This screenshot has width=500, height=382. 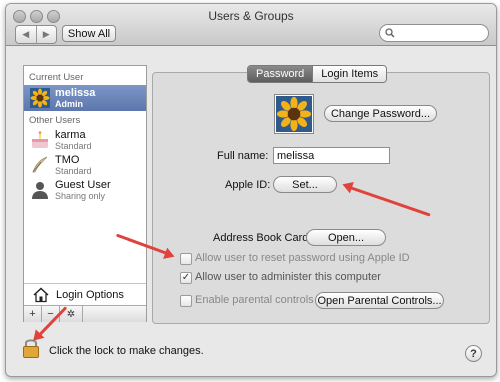 I want to click on reset-password-checkbox, so click(x=186, y=259).